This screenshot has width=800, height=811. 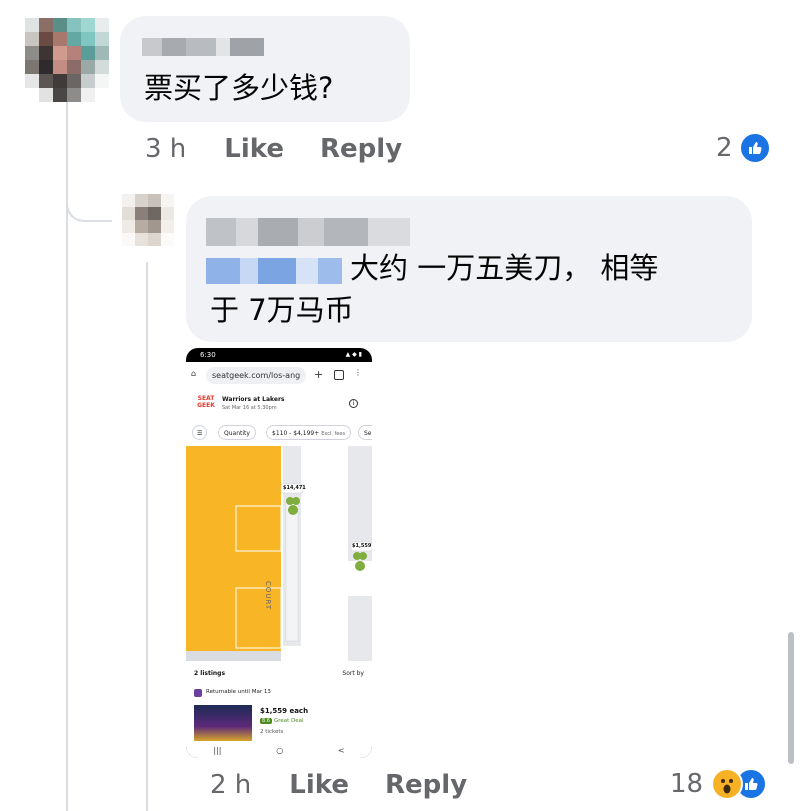 I want to click on reply-actions: 2 h Like Reply, so click(x=356, y=785).